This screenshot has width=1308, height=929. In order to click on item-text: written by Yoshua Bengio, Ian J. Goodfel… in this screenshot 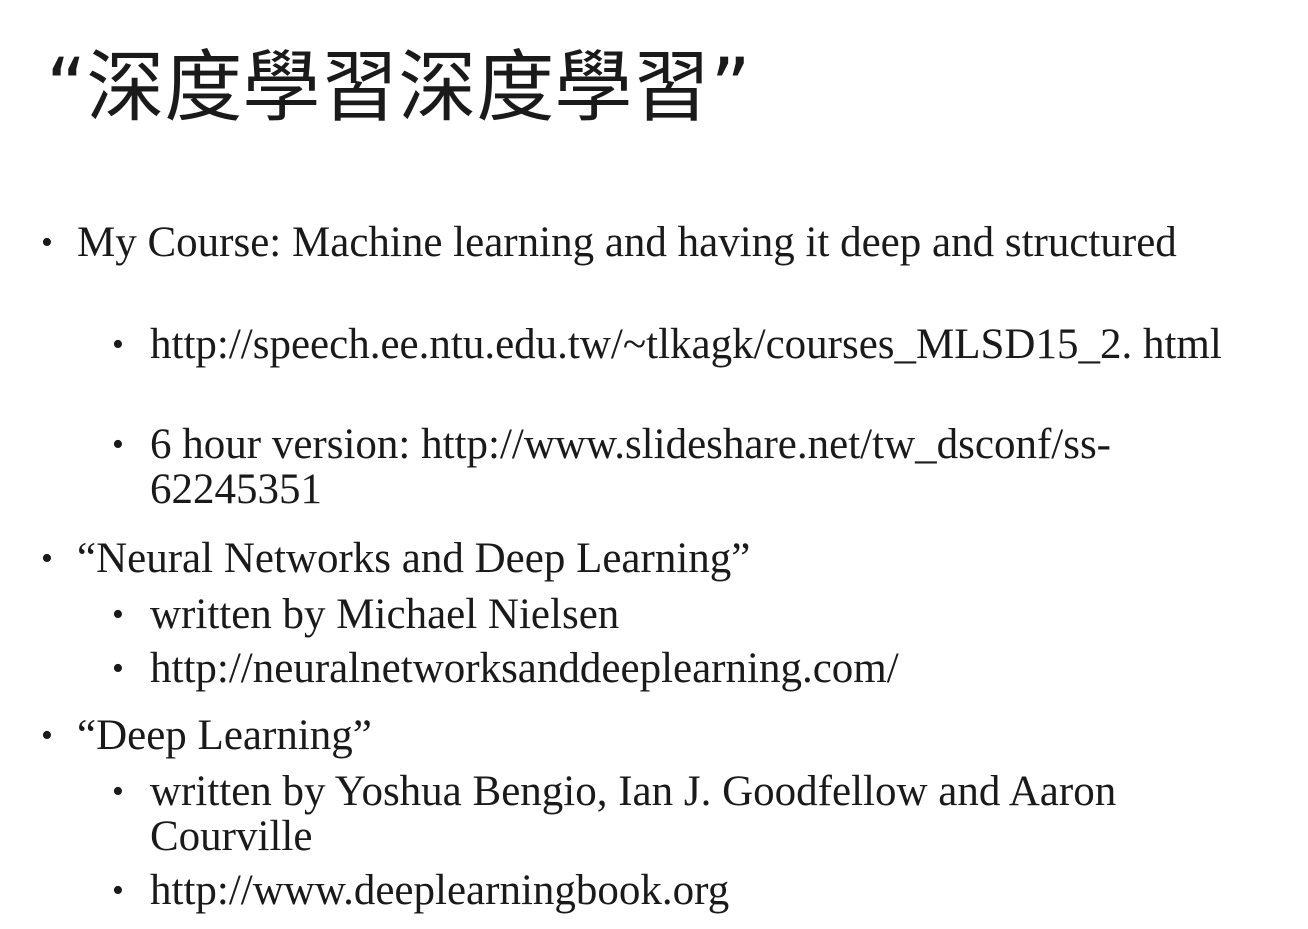, I will do `click(633, 814)`.